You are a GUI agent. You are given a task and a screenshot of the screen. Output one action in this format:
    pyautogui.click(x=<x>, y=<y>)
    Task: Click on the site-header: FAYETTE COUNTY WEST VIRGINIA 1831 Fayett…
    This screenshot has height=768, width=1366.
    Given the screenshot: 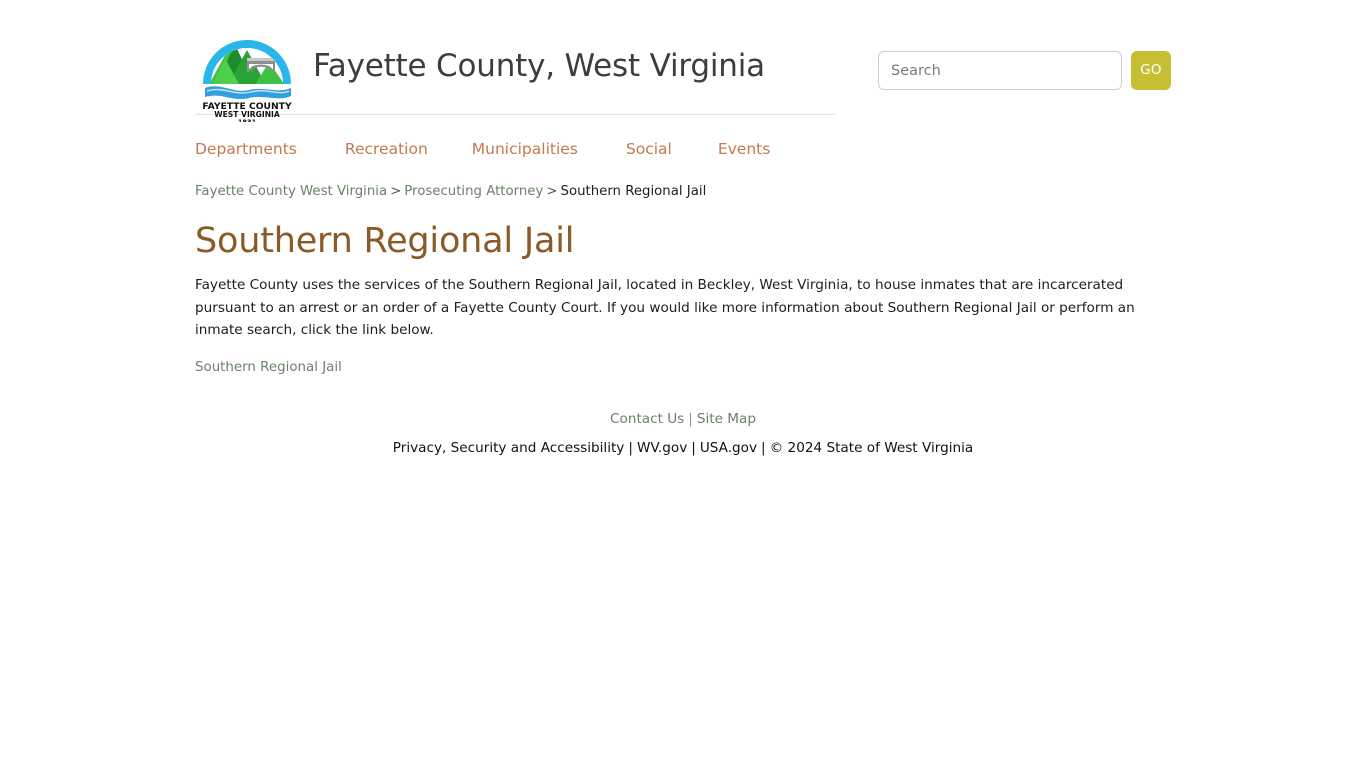 What is the action you would take?
    pyautogui.click(x=683, y=63)
    